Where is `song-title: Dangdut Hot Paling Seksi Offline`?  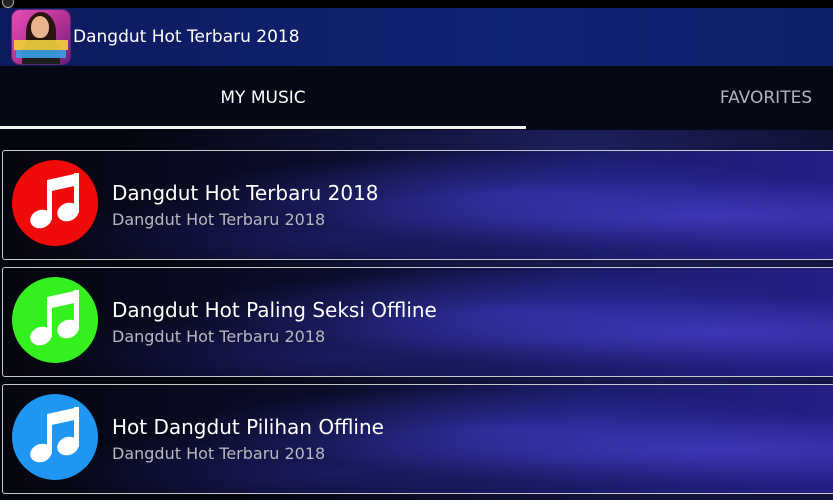
song-title: Dangdut Hot Paling Seksi Offline is located at coordinates (274, 310).